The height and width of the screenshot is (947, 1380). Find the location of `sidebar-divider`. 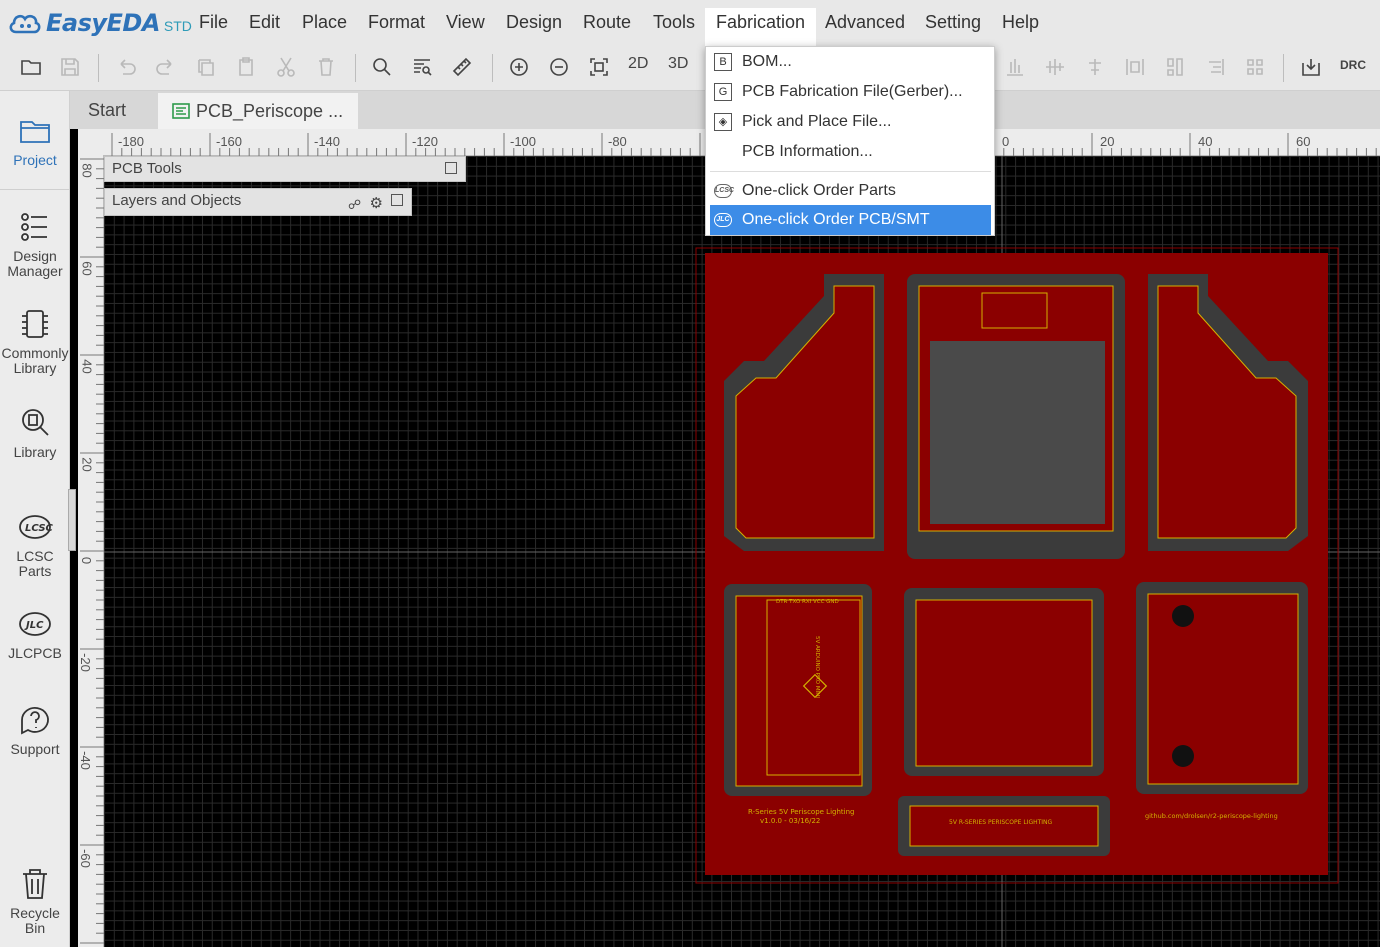

sidebar-divider is located at coordinates (35, 189).